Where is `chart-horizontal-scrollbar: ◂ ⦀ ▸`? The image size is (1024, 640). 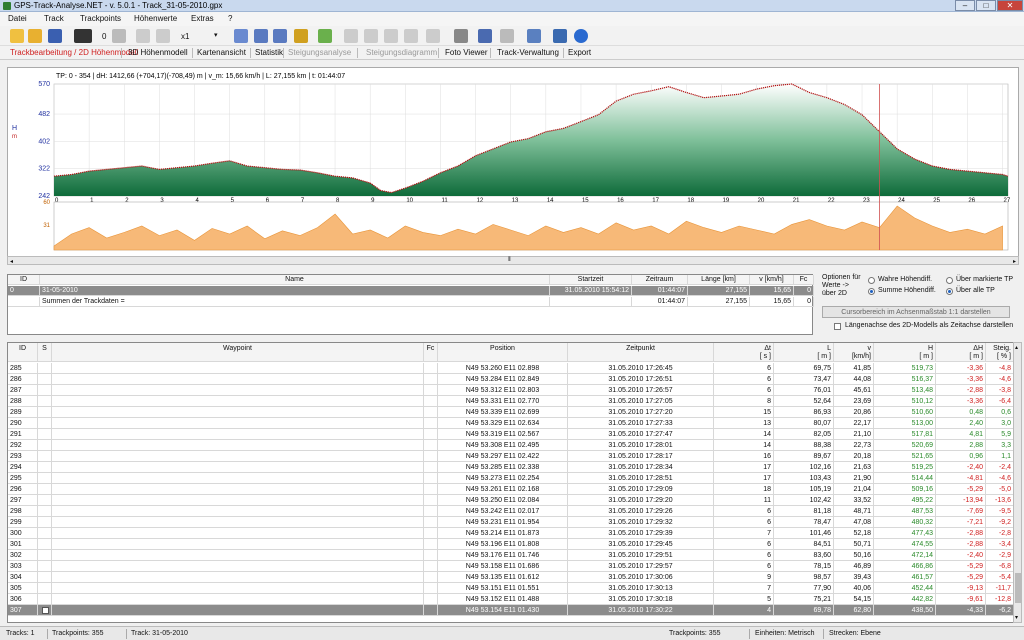 chart-horizontal-scrollbar: ◂ ⦀ ▸ is located at coordinates (513, 260).